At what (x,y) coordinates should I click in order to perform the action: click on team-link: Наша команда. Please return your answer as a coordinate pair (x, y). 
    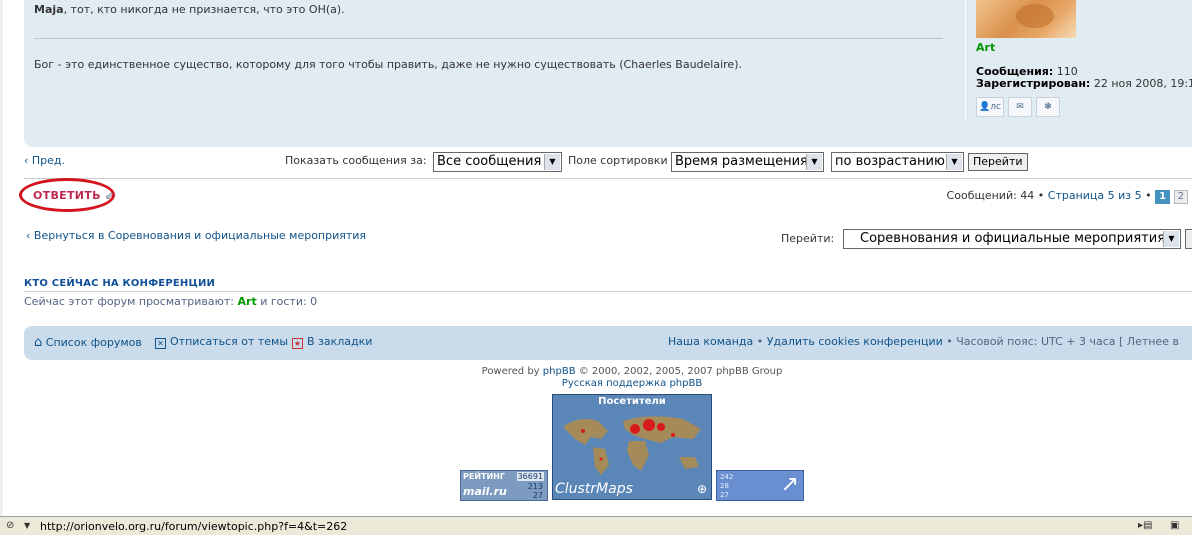
    Looking at the image, I should click on (710, 341).